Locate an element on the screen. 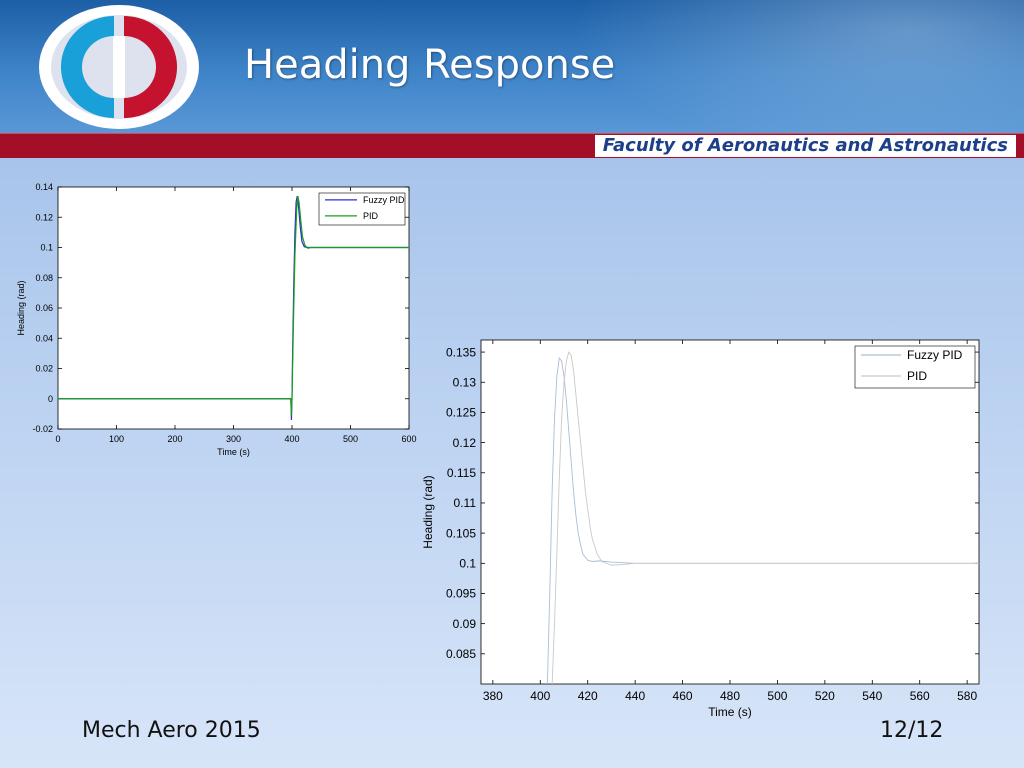 Image resolution: width=1024 pixels, height=768 pixels. x-tick-label: 380 is located at coordinates (493, 696).